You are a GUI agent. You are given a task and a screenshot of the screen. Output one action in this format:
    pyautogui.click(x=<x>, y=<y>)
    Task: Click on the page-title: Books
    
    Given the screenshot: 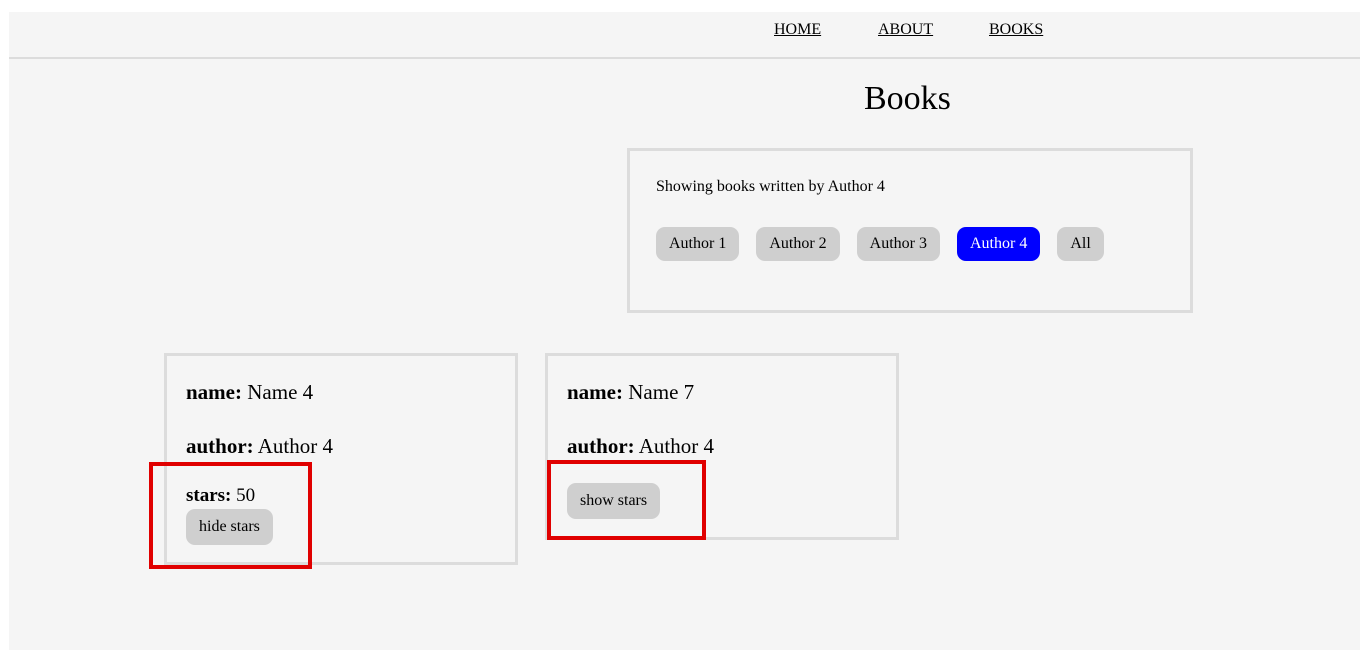 What is the action you would take?
    pyautogui.click(x=907, y=98)
    